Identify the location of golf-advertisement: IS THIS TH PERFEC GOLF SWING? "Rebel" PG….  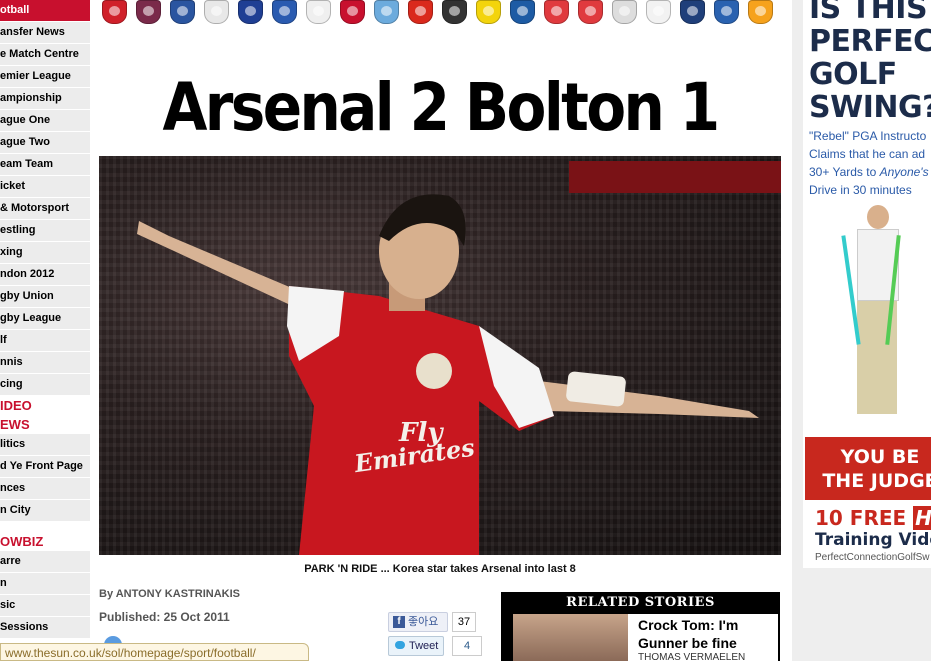
(867, 284).